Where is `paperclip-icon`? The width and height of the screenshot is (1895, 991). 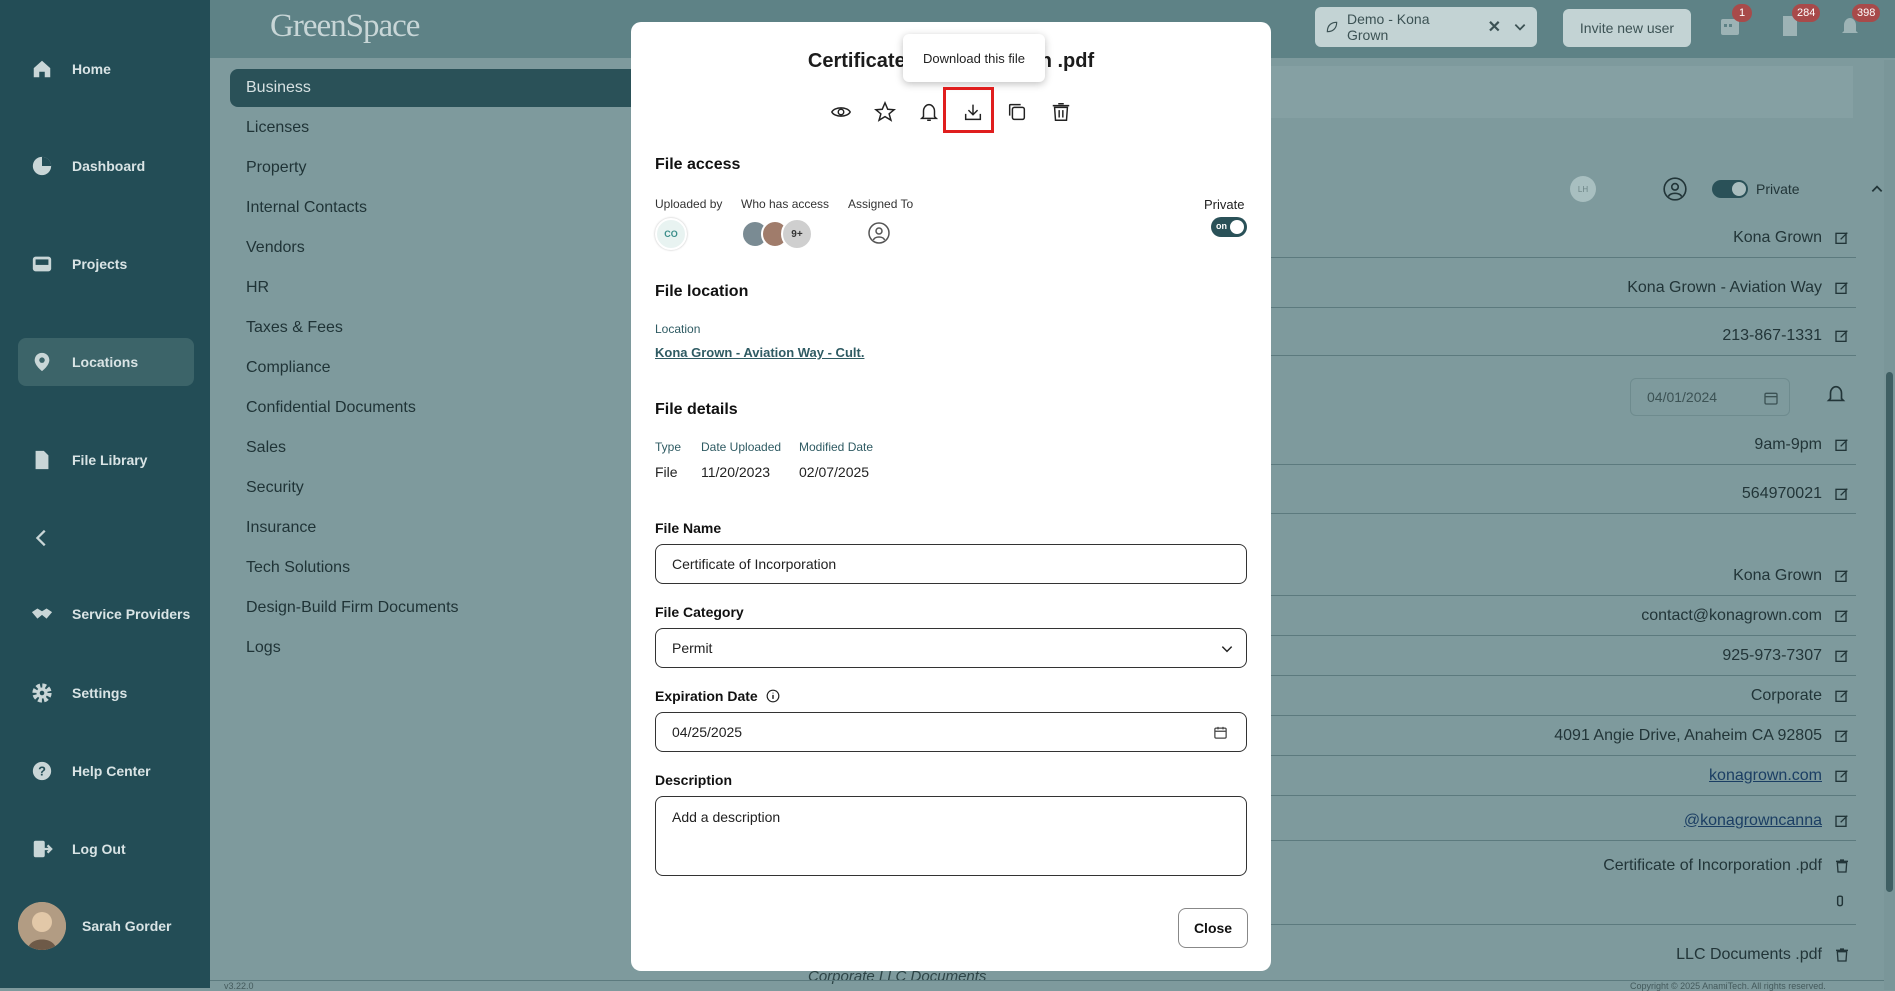
paperclip-icon is located at coordinates (1840, 901).